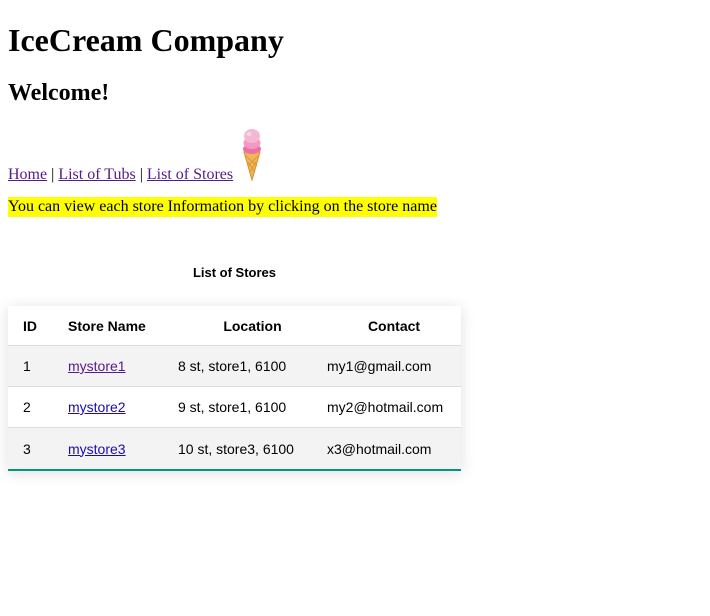 This screenshot has width=710, height=616. Describe the element at coordinates (59, 93) in the screenshot. I see `welcome-heading: Welcome!` at that location.